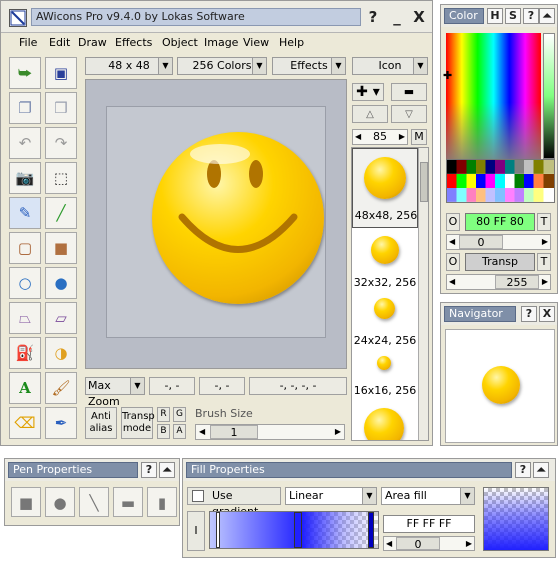 The image size is (560, 561). Describe the element at coordinates (495, 16) in the screenshot. I see `h-mode-button: H` at that location.